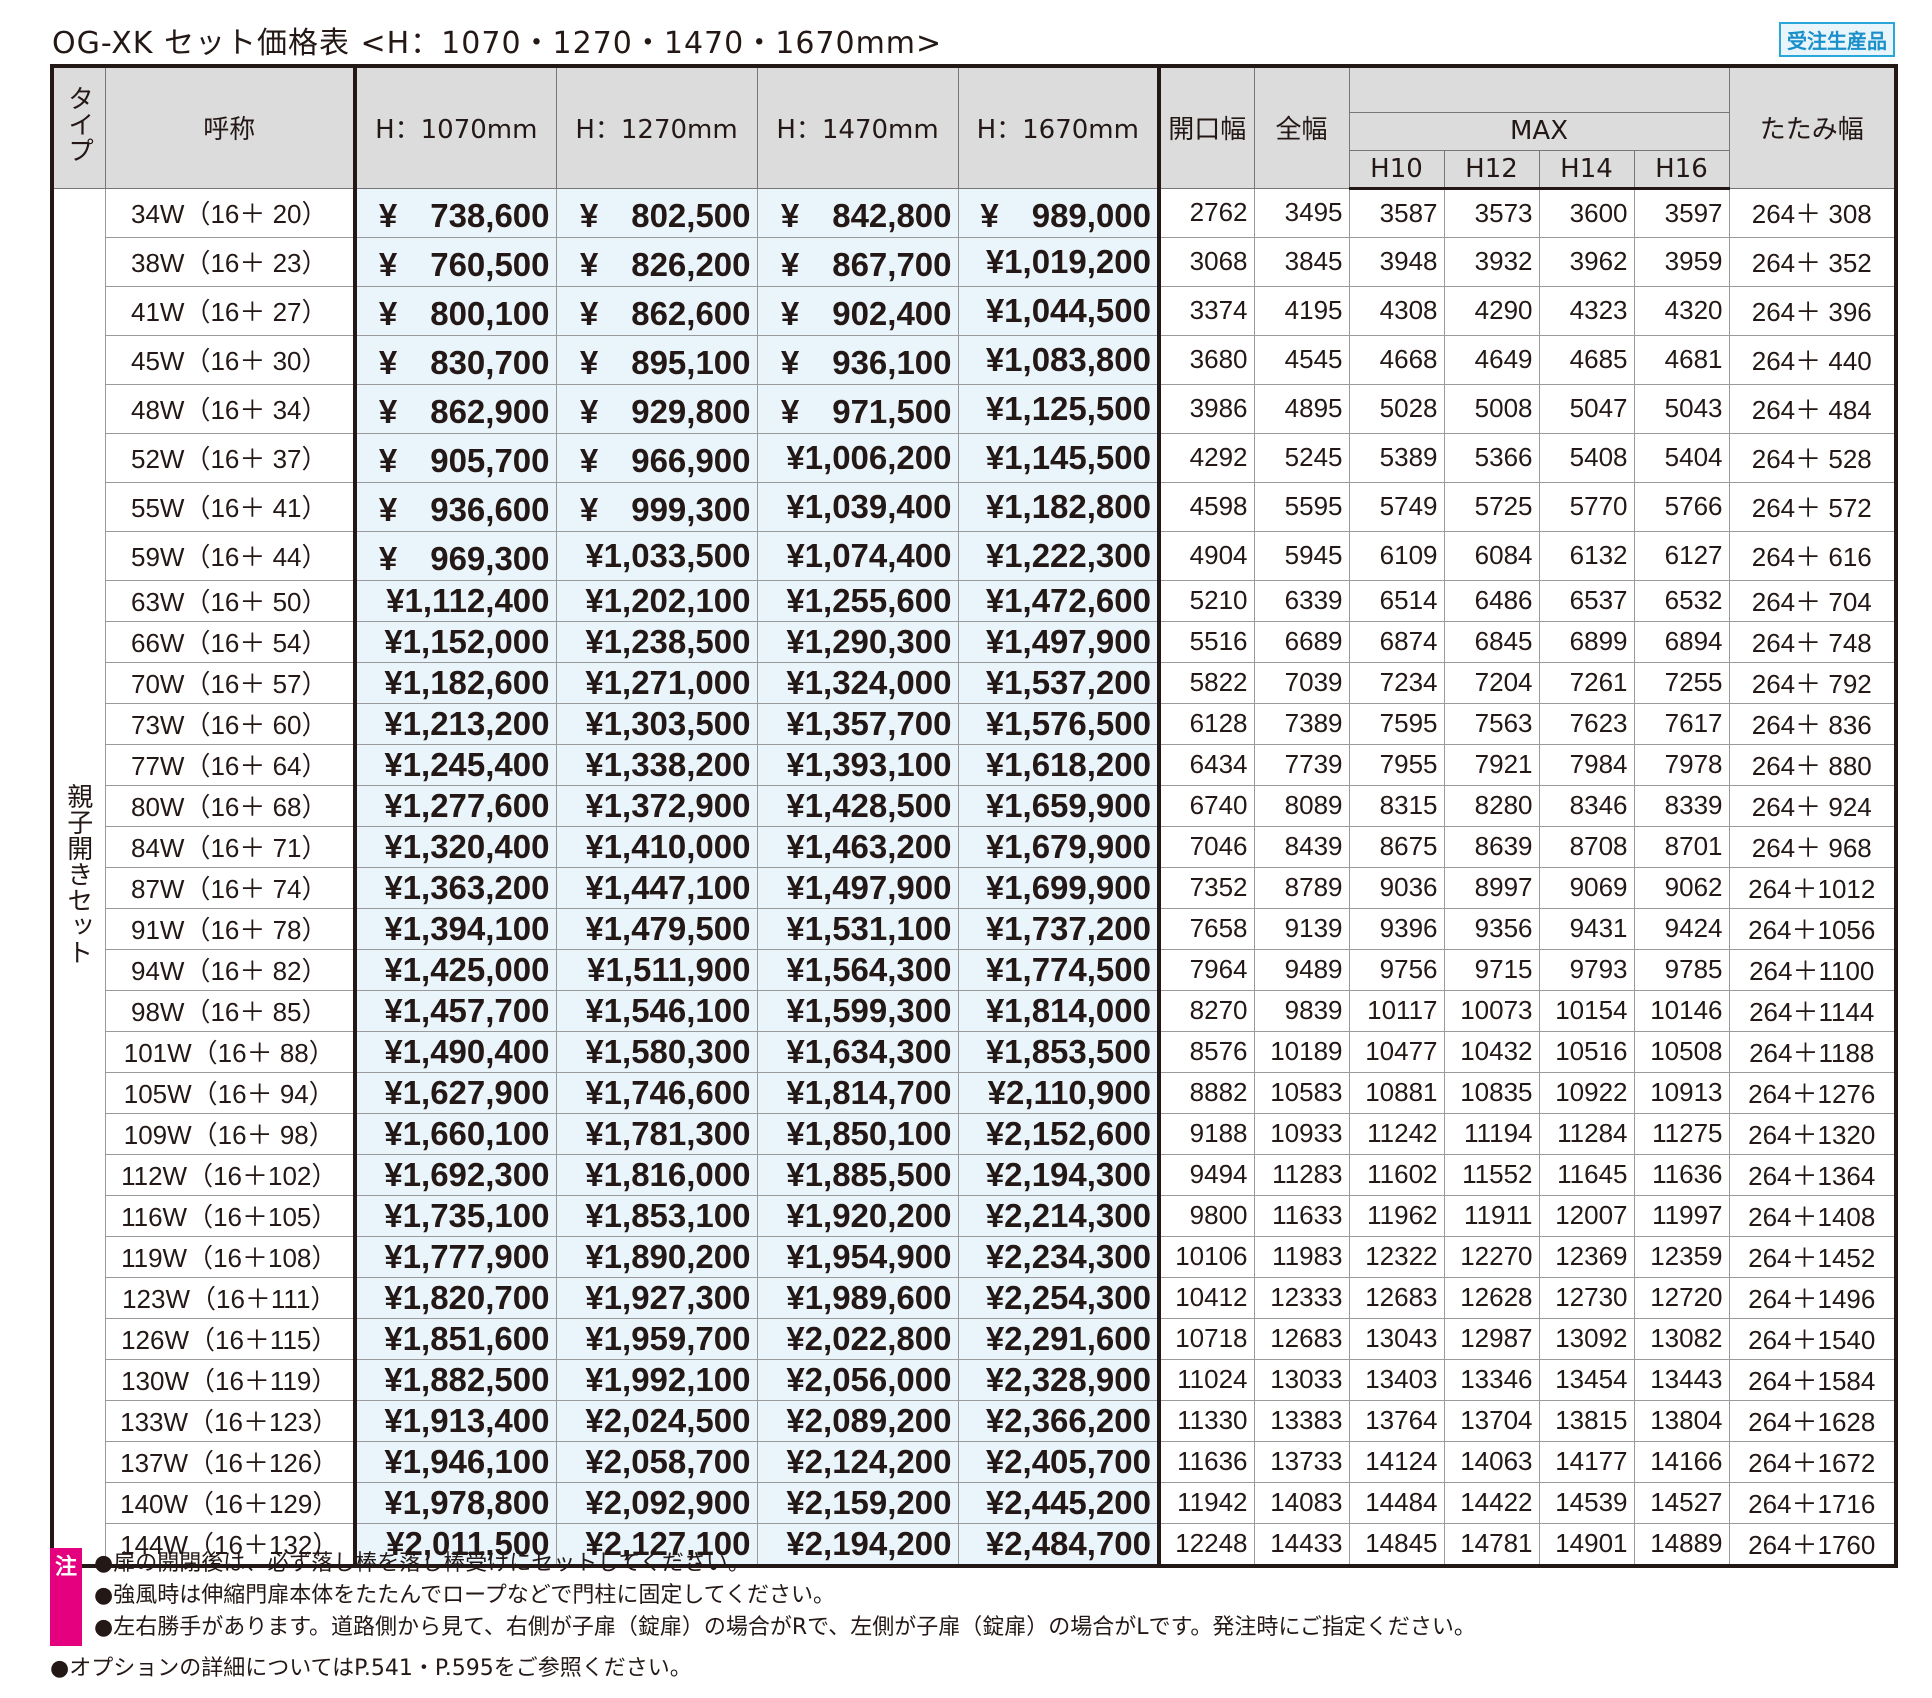  What do you see at coordinates (1301, 1502) in the screenshot?
I see `total-width: 14083` at bounding box center [1301, 1502].